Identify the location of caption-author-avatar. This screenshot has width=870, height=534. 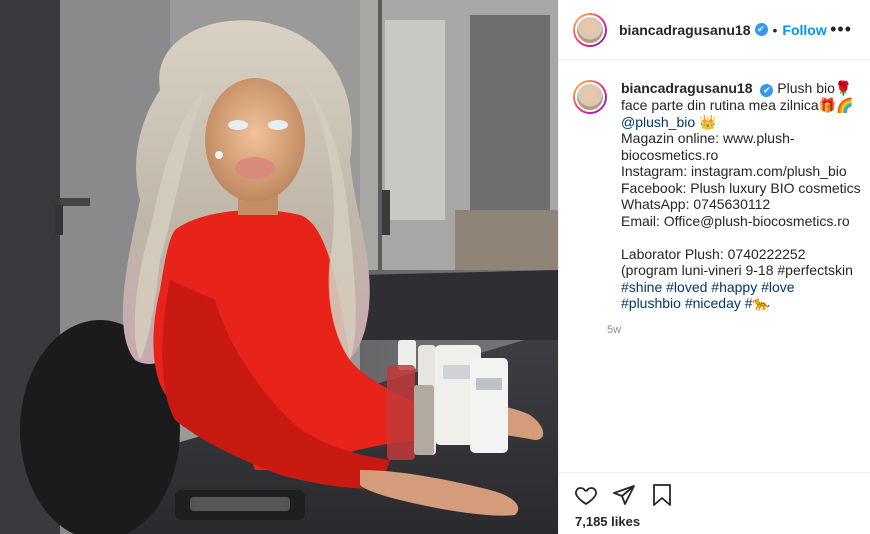
(590, 97).